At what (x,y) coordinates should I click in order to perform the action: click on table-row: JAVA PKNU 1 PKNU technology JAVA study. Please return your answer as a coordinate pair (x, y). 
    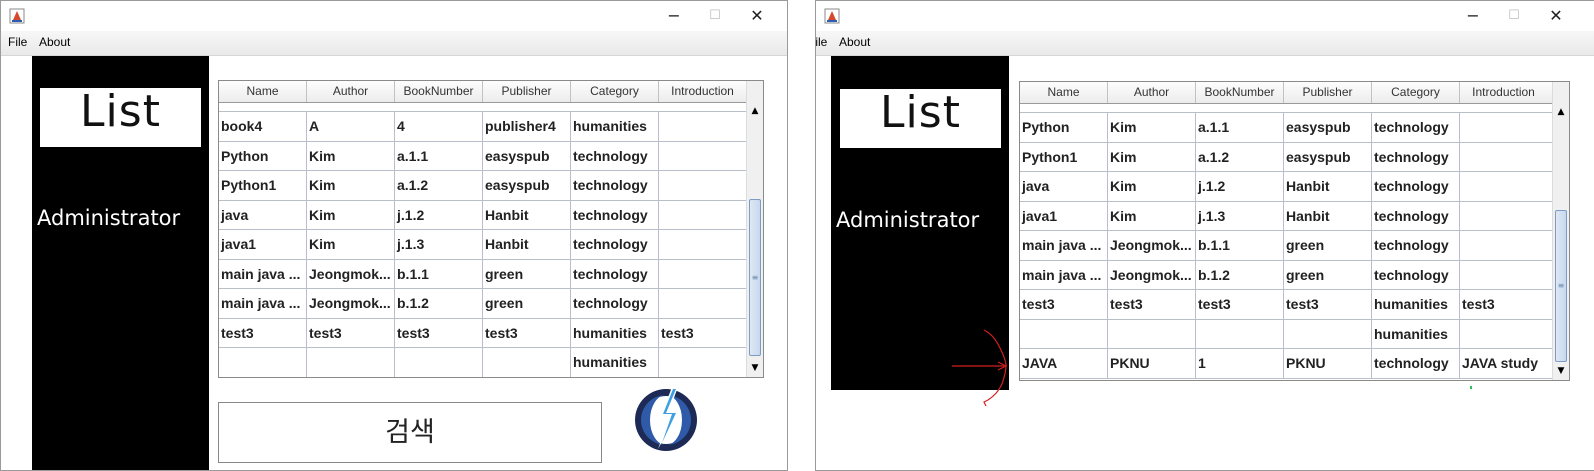
    Looking at the image, I should click on (1286, 364).